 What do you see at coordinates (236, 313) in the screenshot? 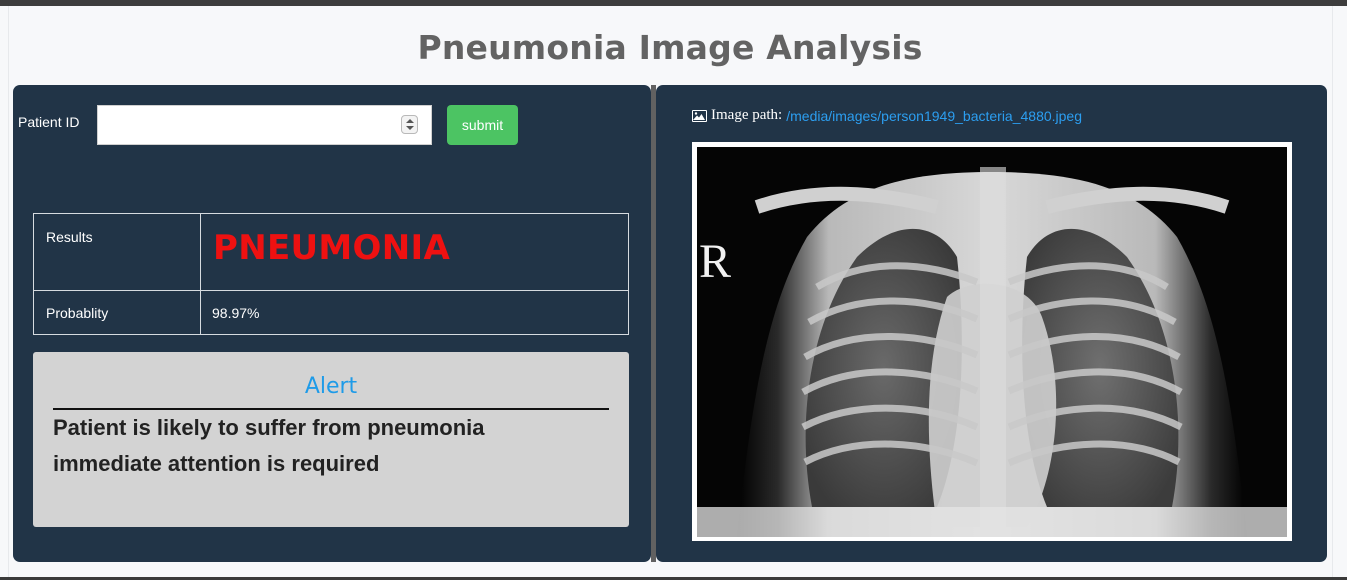
I see `probability-value: 98.97%` at bounding box center [236, 313].